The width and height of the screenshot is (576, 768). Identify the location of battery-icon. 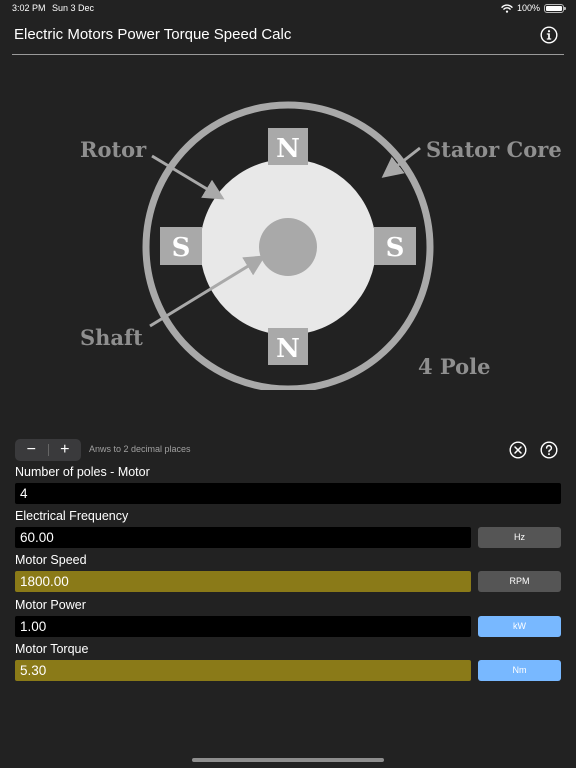
(555, 8).